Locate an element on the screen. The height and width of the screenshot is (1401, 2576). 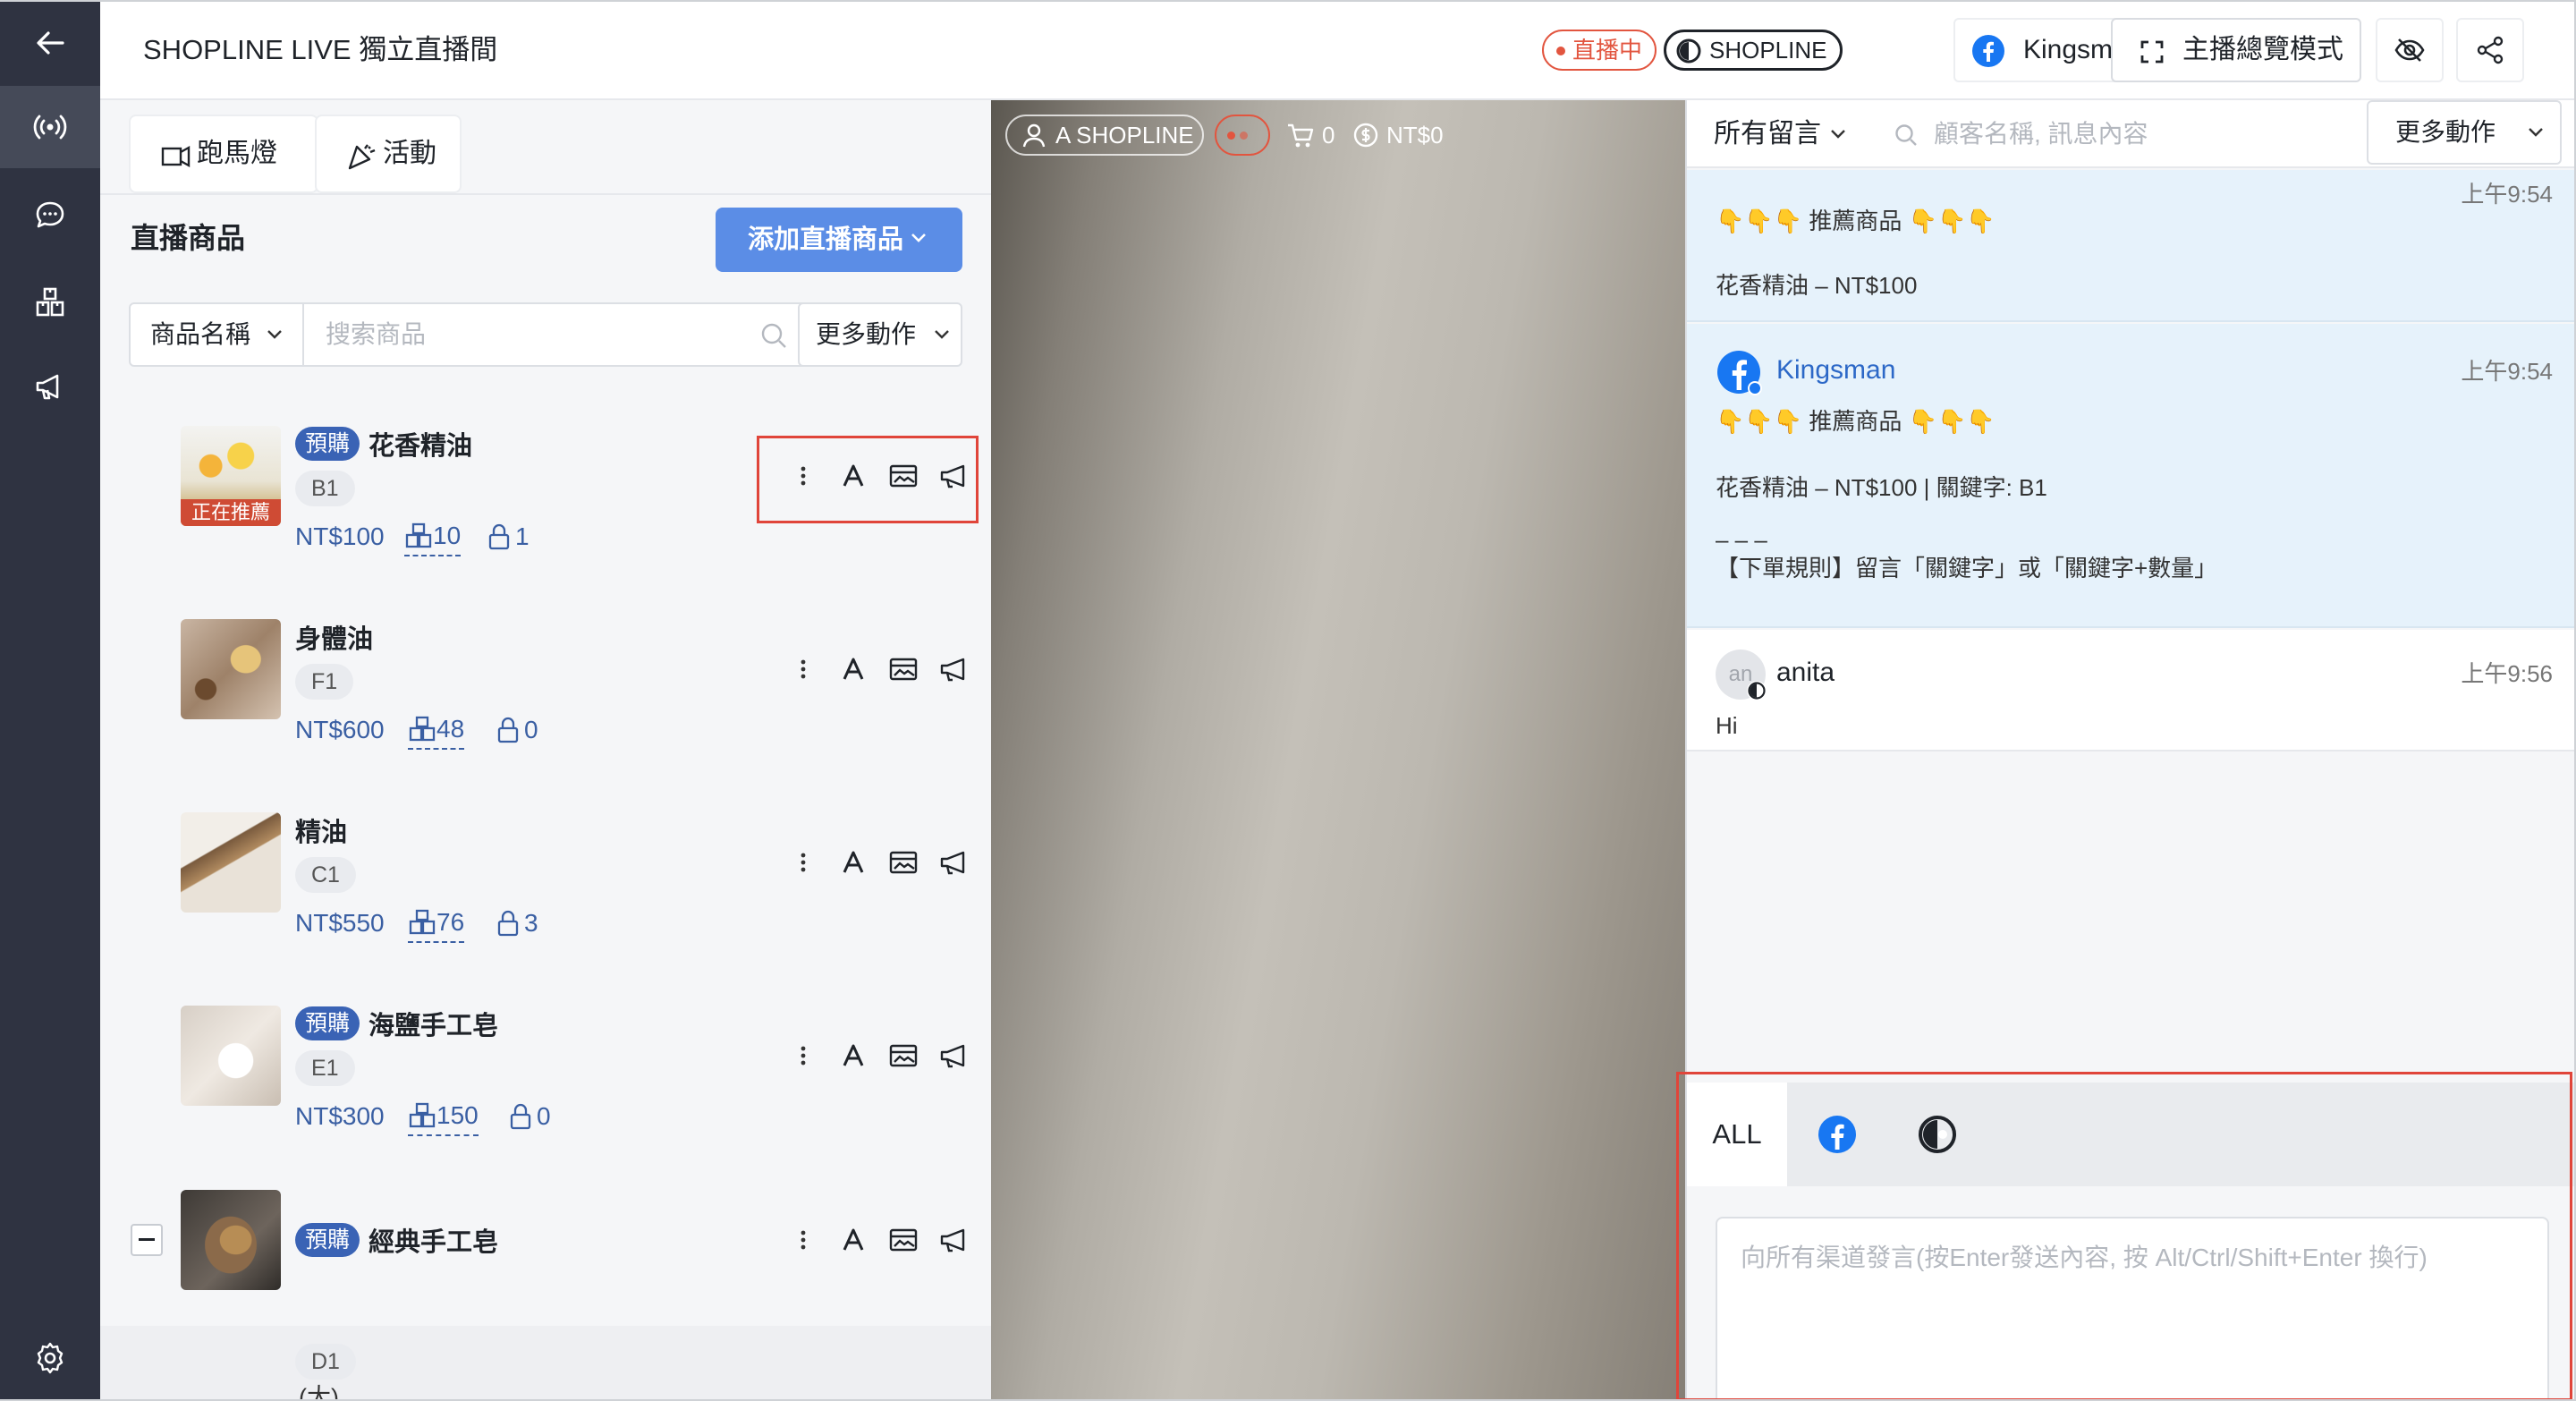
stock-count: 76 is located at coordinates (436, 924).